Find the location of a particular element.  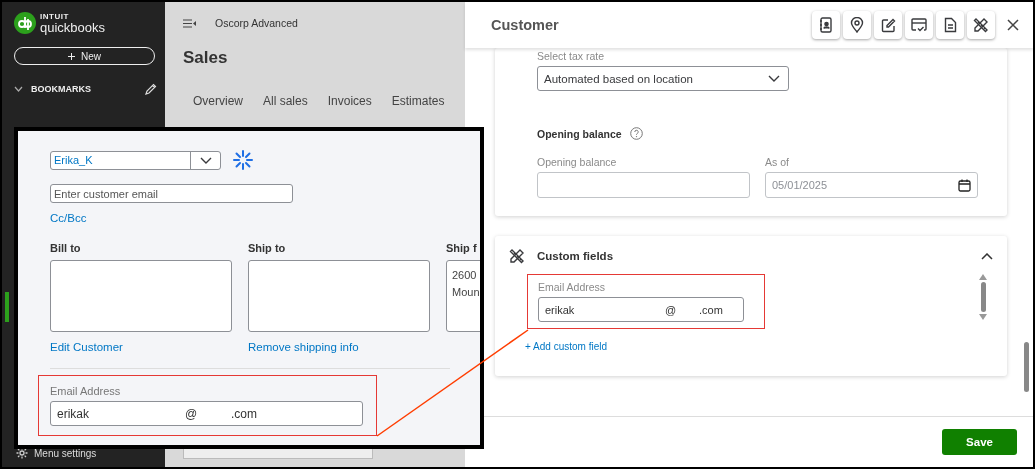

field-label: Opening balance is located at coordinates (577, 162).